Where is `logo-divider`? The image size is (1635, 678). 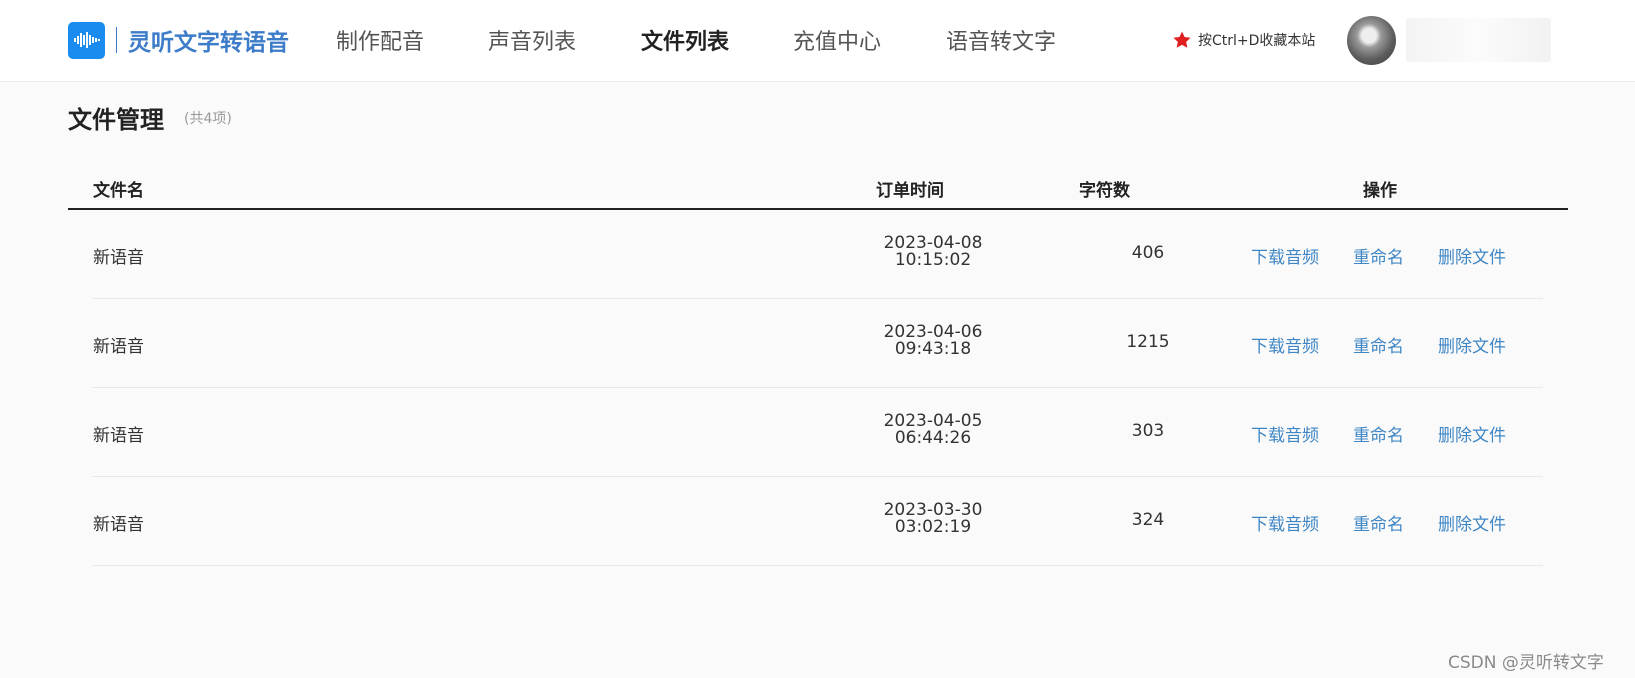
logo-divider is located at coordinates (116, 40).